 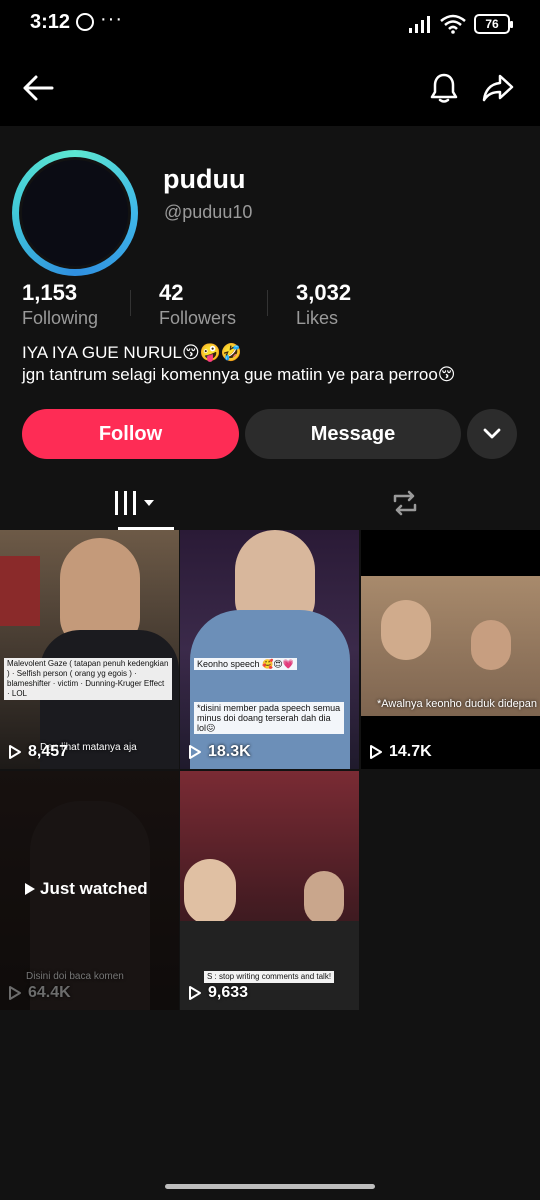 What do you see at coordinates (171, 292) in the screenshot?
I see `stat-followers-value: 42` at bounding box center [171, 292].